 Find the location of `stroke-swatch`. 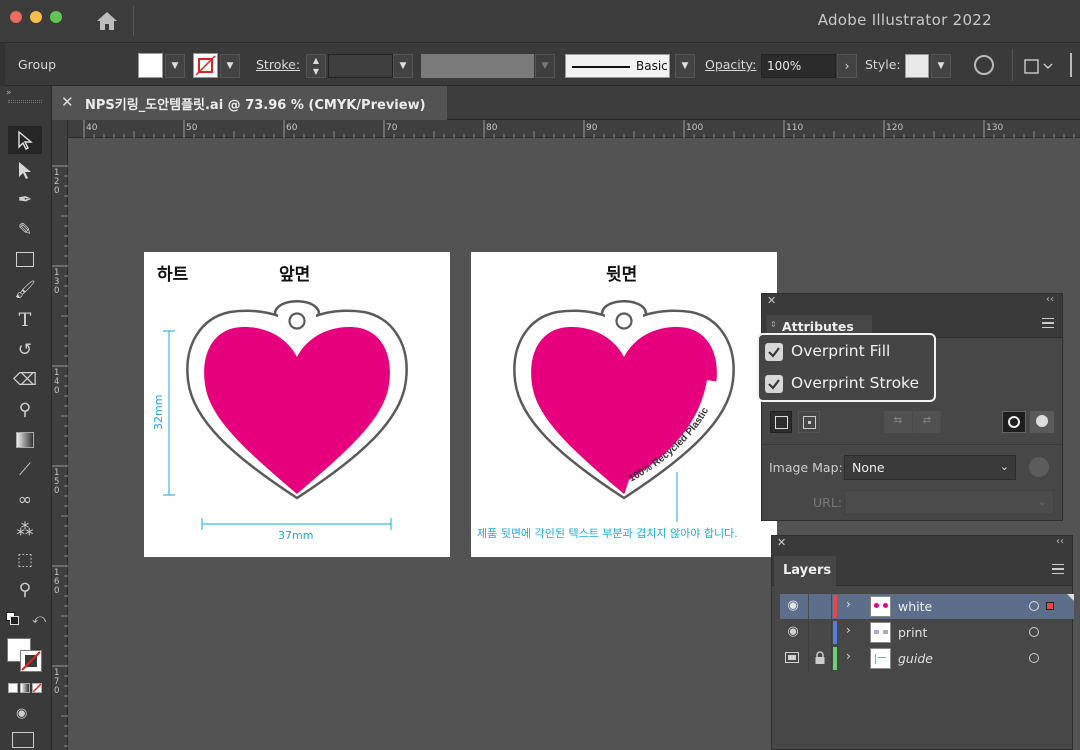

stroke-swatch is located at coordinates (205, 65).